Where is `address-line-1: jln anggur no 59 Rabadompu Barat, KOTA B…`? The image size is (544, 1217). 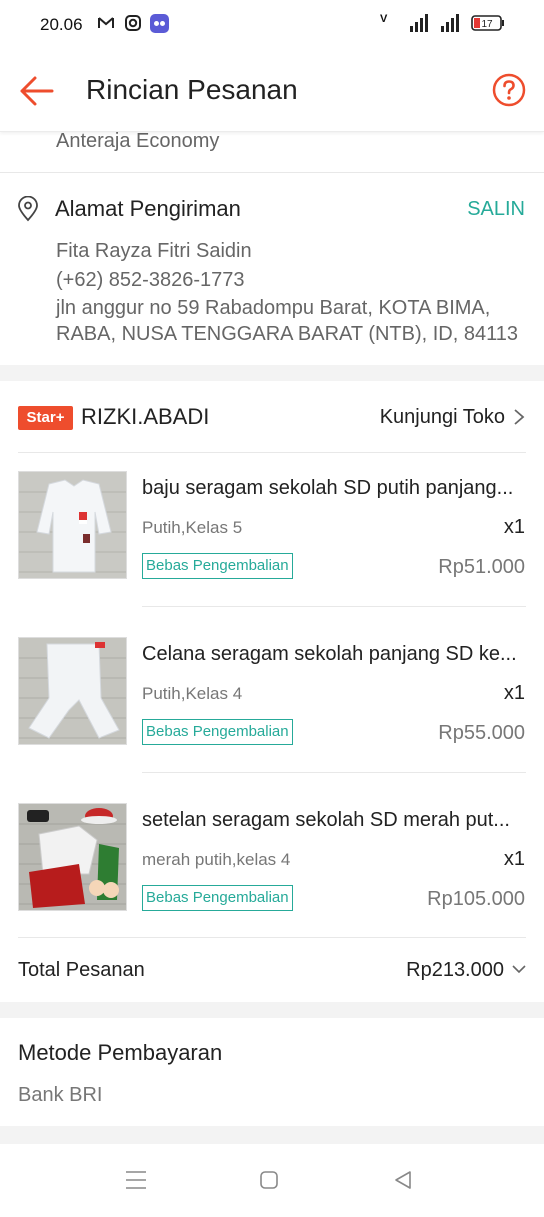 address-line-1: jln anggur no 59 Rabadompu Barat, KOTA B… is located at coordinates (273, 308).